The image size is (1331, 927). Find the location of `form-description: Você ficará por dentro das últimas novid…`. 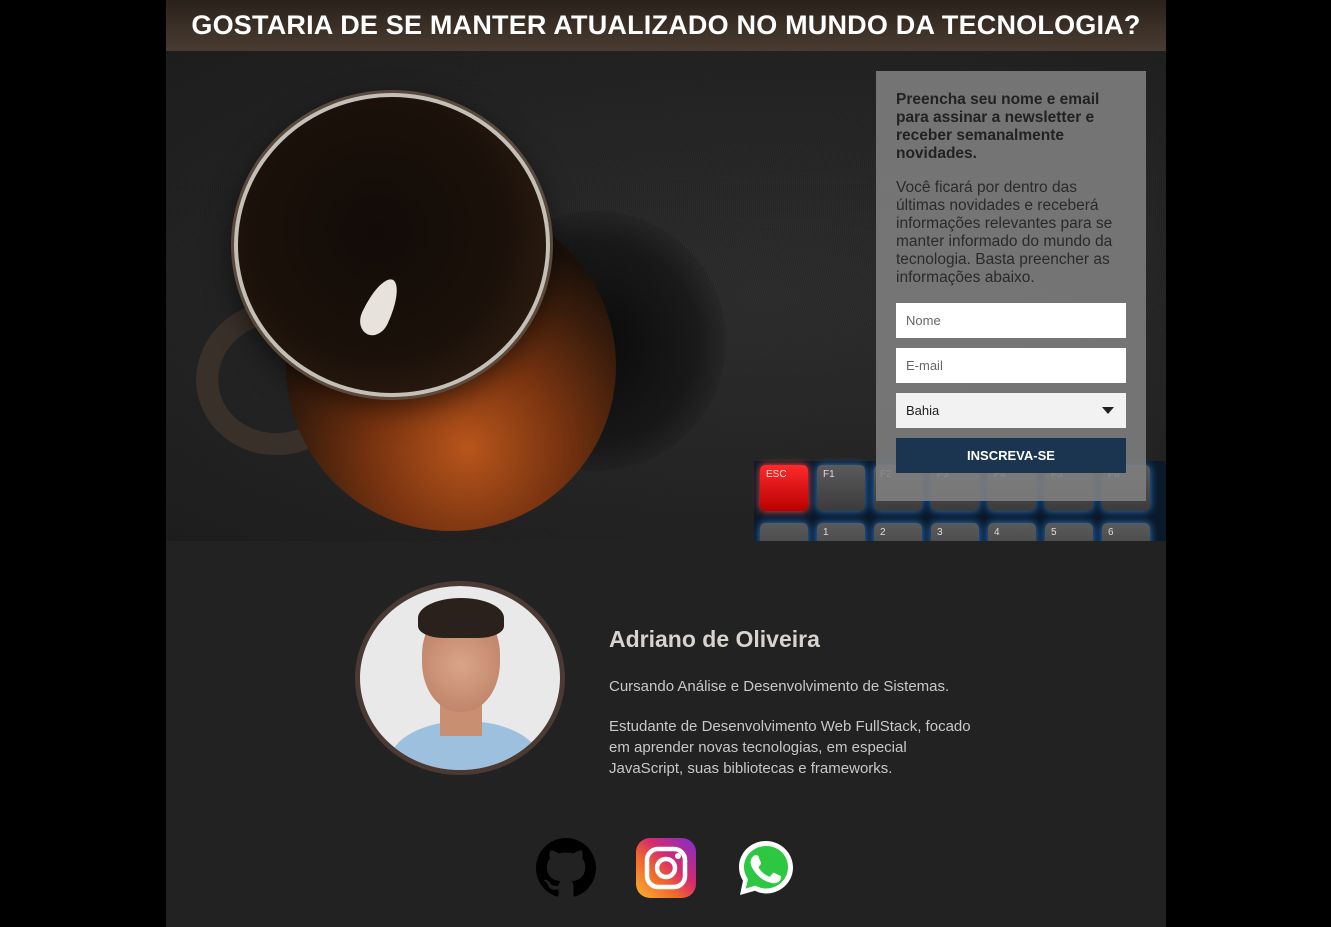

form-description: Você ficará por dentro das últimas novid… is located at coordinates (1004, 232).